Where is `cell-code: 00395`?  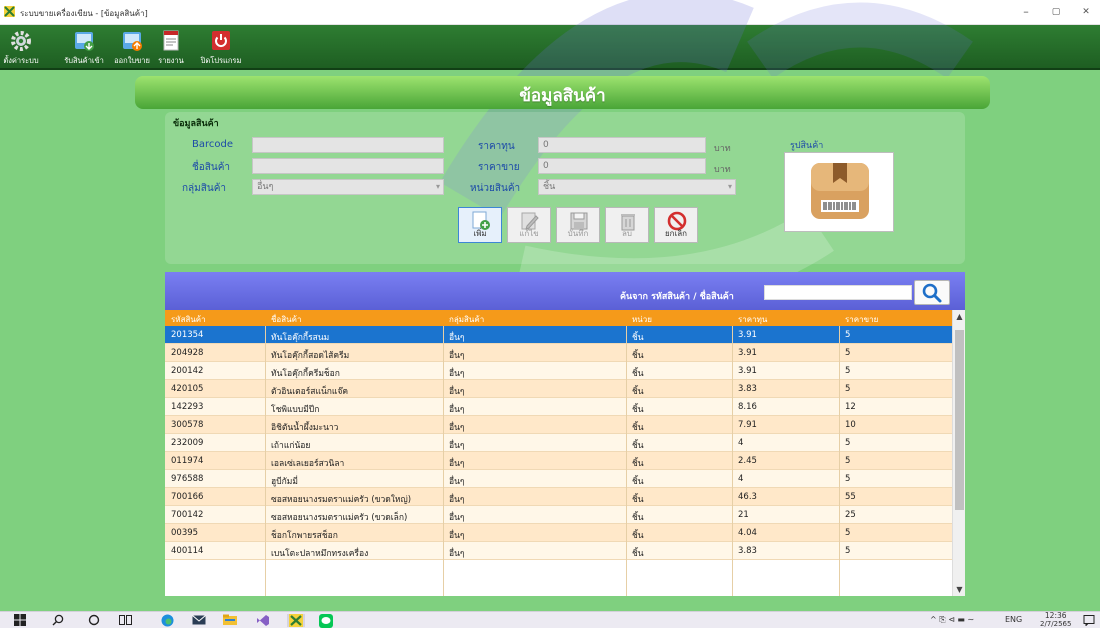
cell-code: 00395 is located at coordinates (185, 533).